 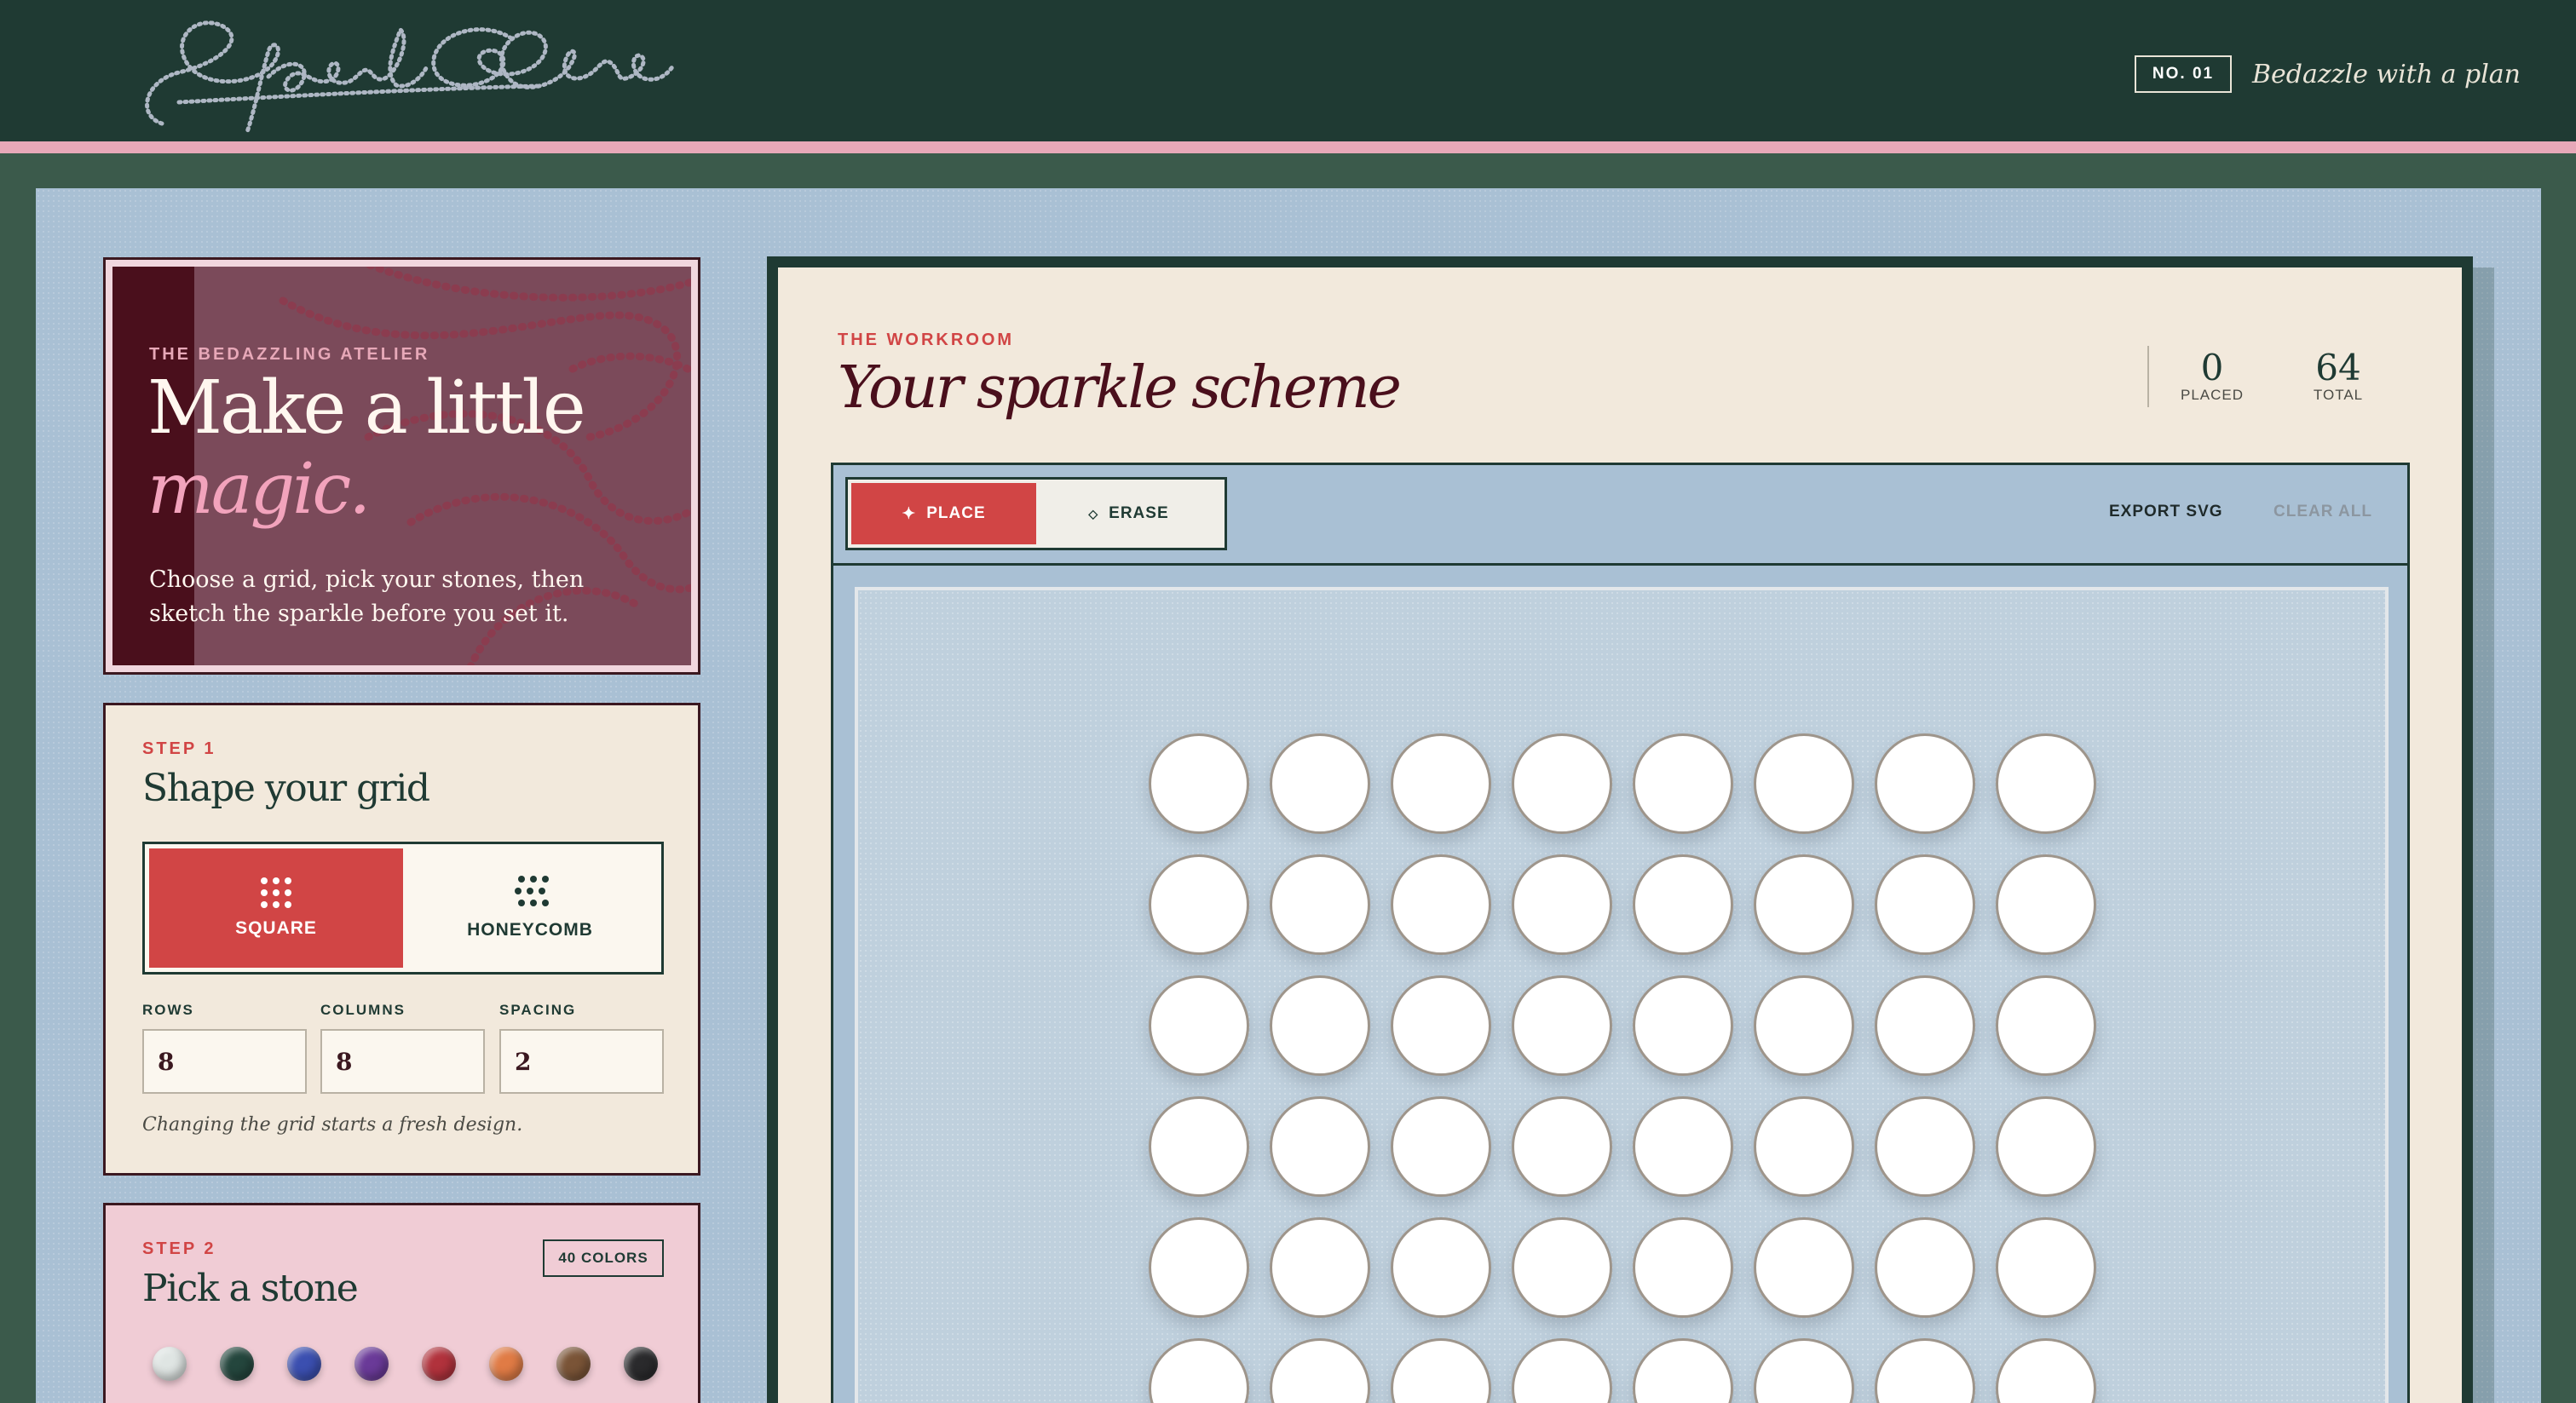 I want to click on step2-eyebrow: STEP 2, so click(x=179, y=1248).